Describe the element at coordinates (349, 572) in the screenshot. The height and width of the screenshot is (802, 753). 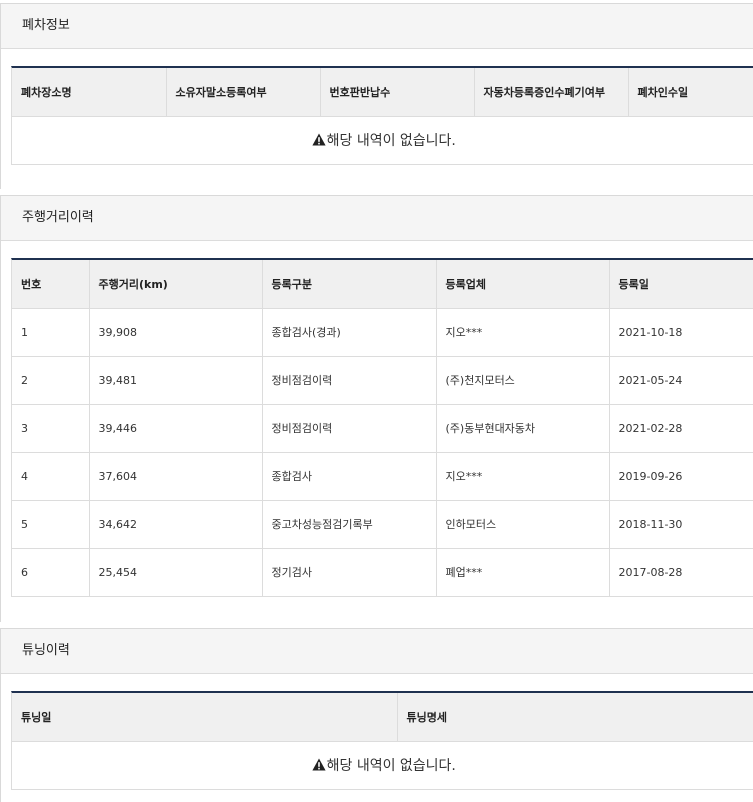
I see `row-registration-type: 정기검사` at that location.